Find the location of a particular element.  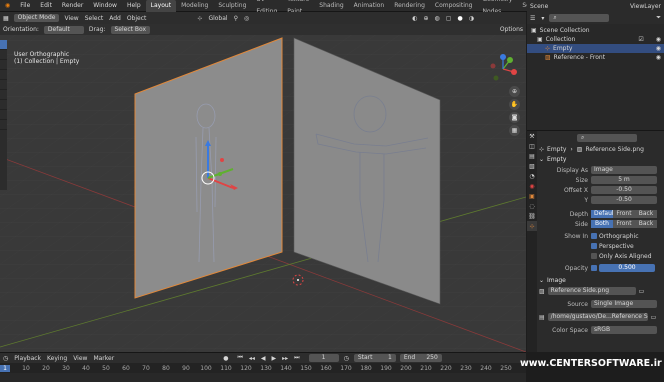

transform-orientation-icon: ⊹ is located at coordinates (199, 18).